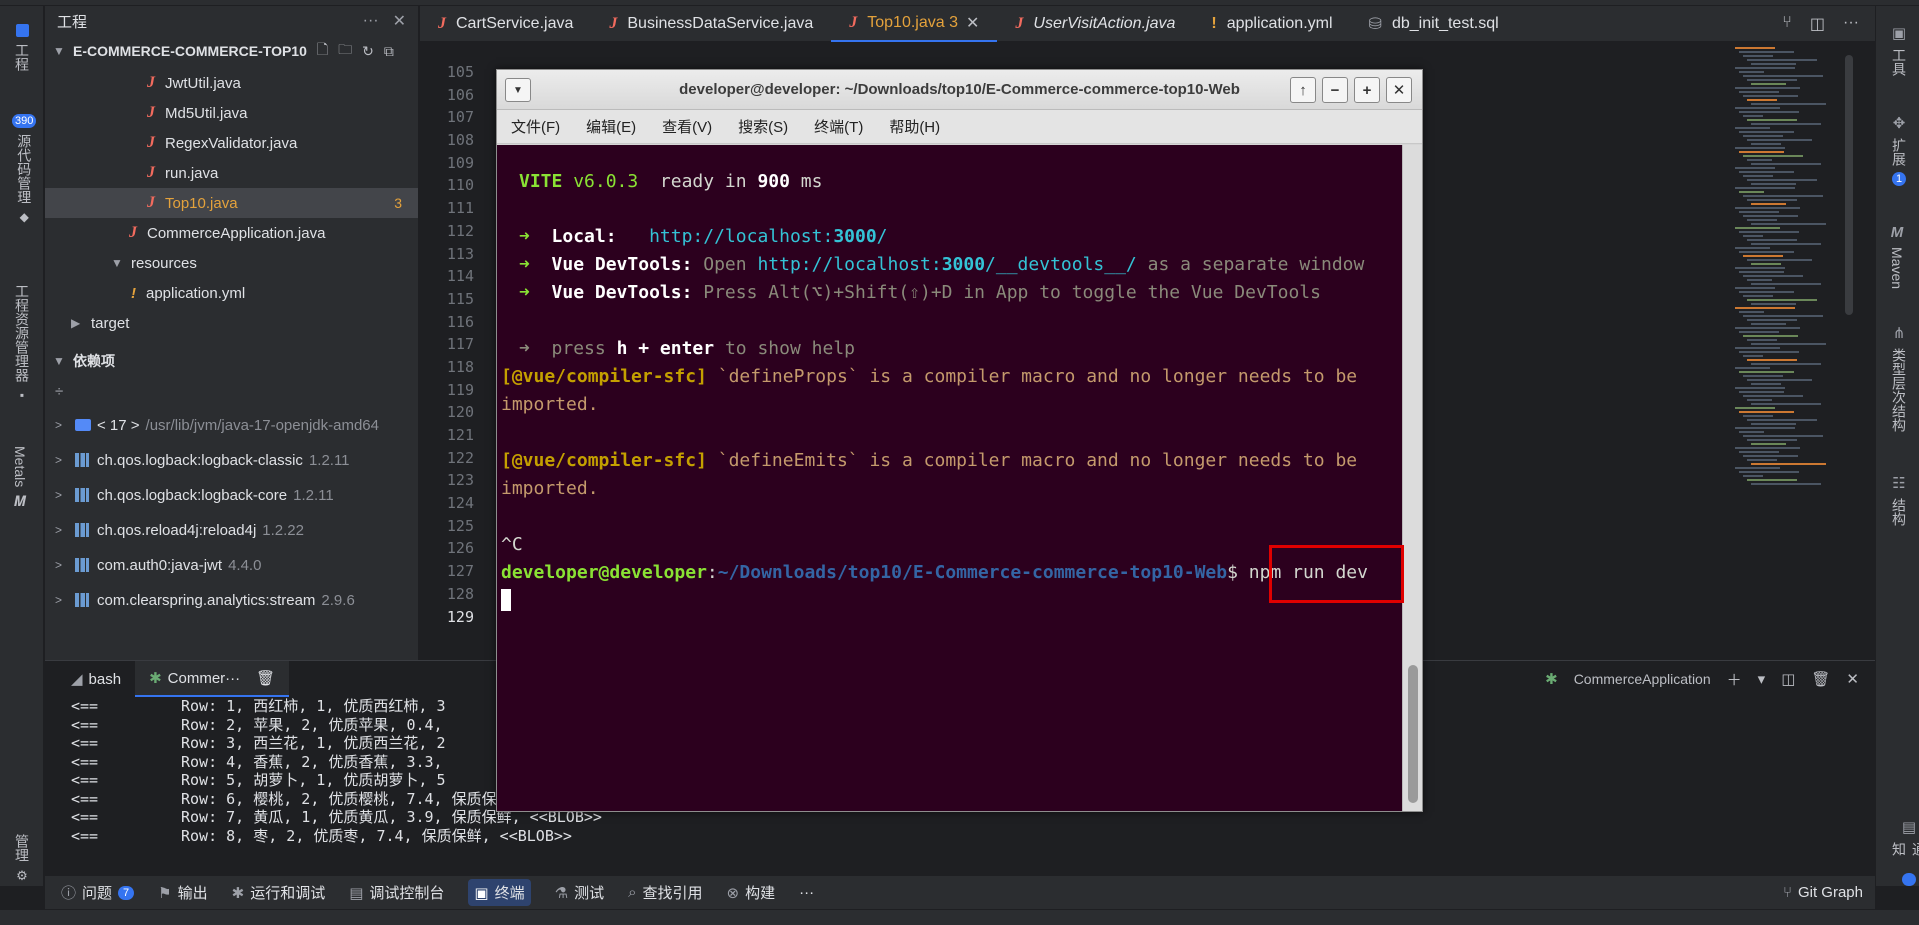  I want to click on refresh-icon: ↻, so click(368, 51).